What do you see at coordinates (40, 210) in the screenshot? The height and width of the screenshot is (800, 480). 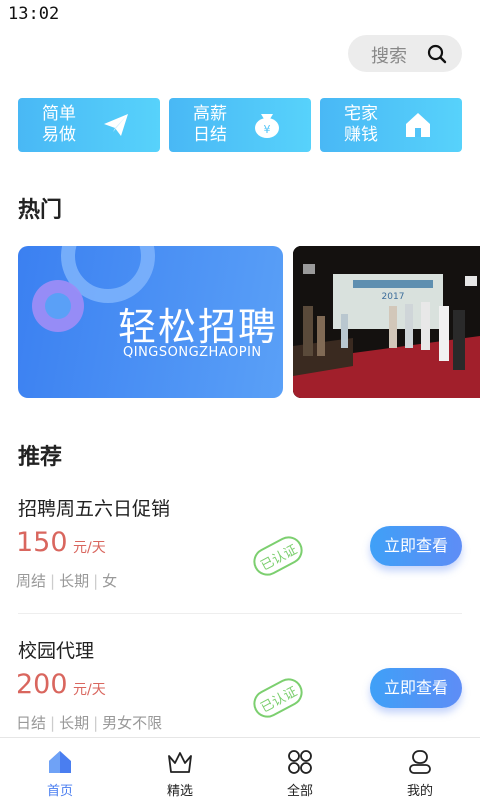 I see `hot-section-title: 热门` at bounding box center [40, 210].